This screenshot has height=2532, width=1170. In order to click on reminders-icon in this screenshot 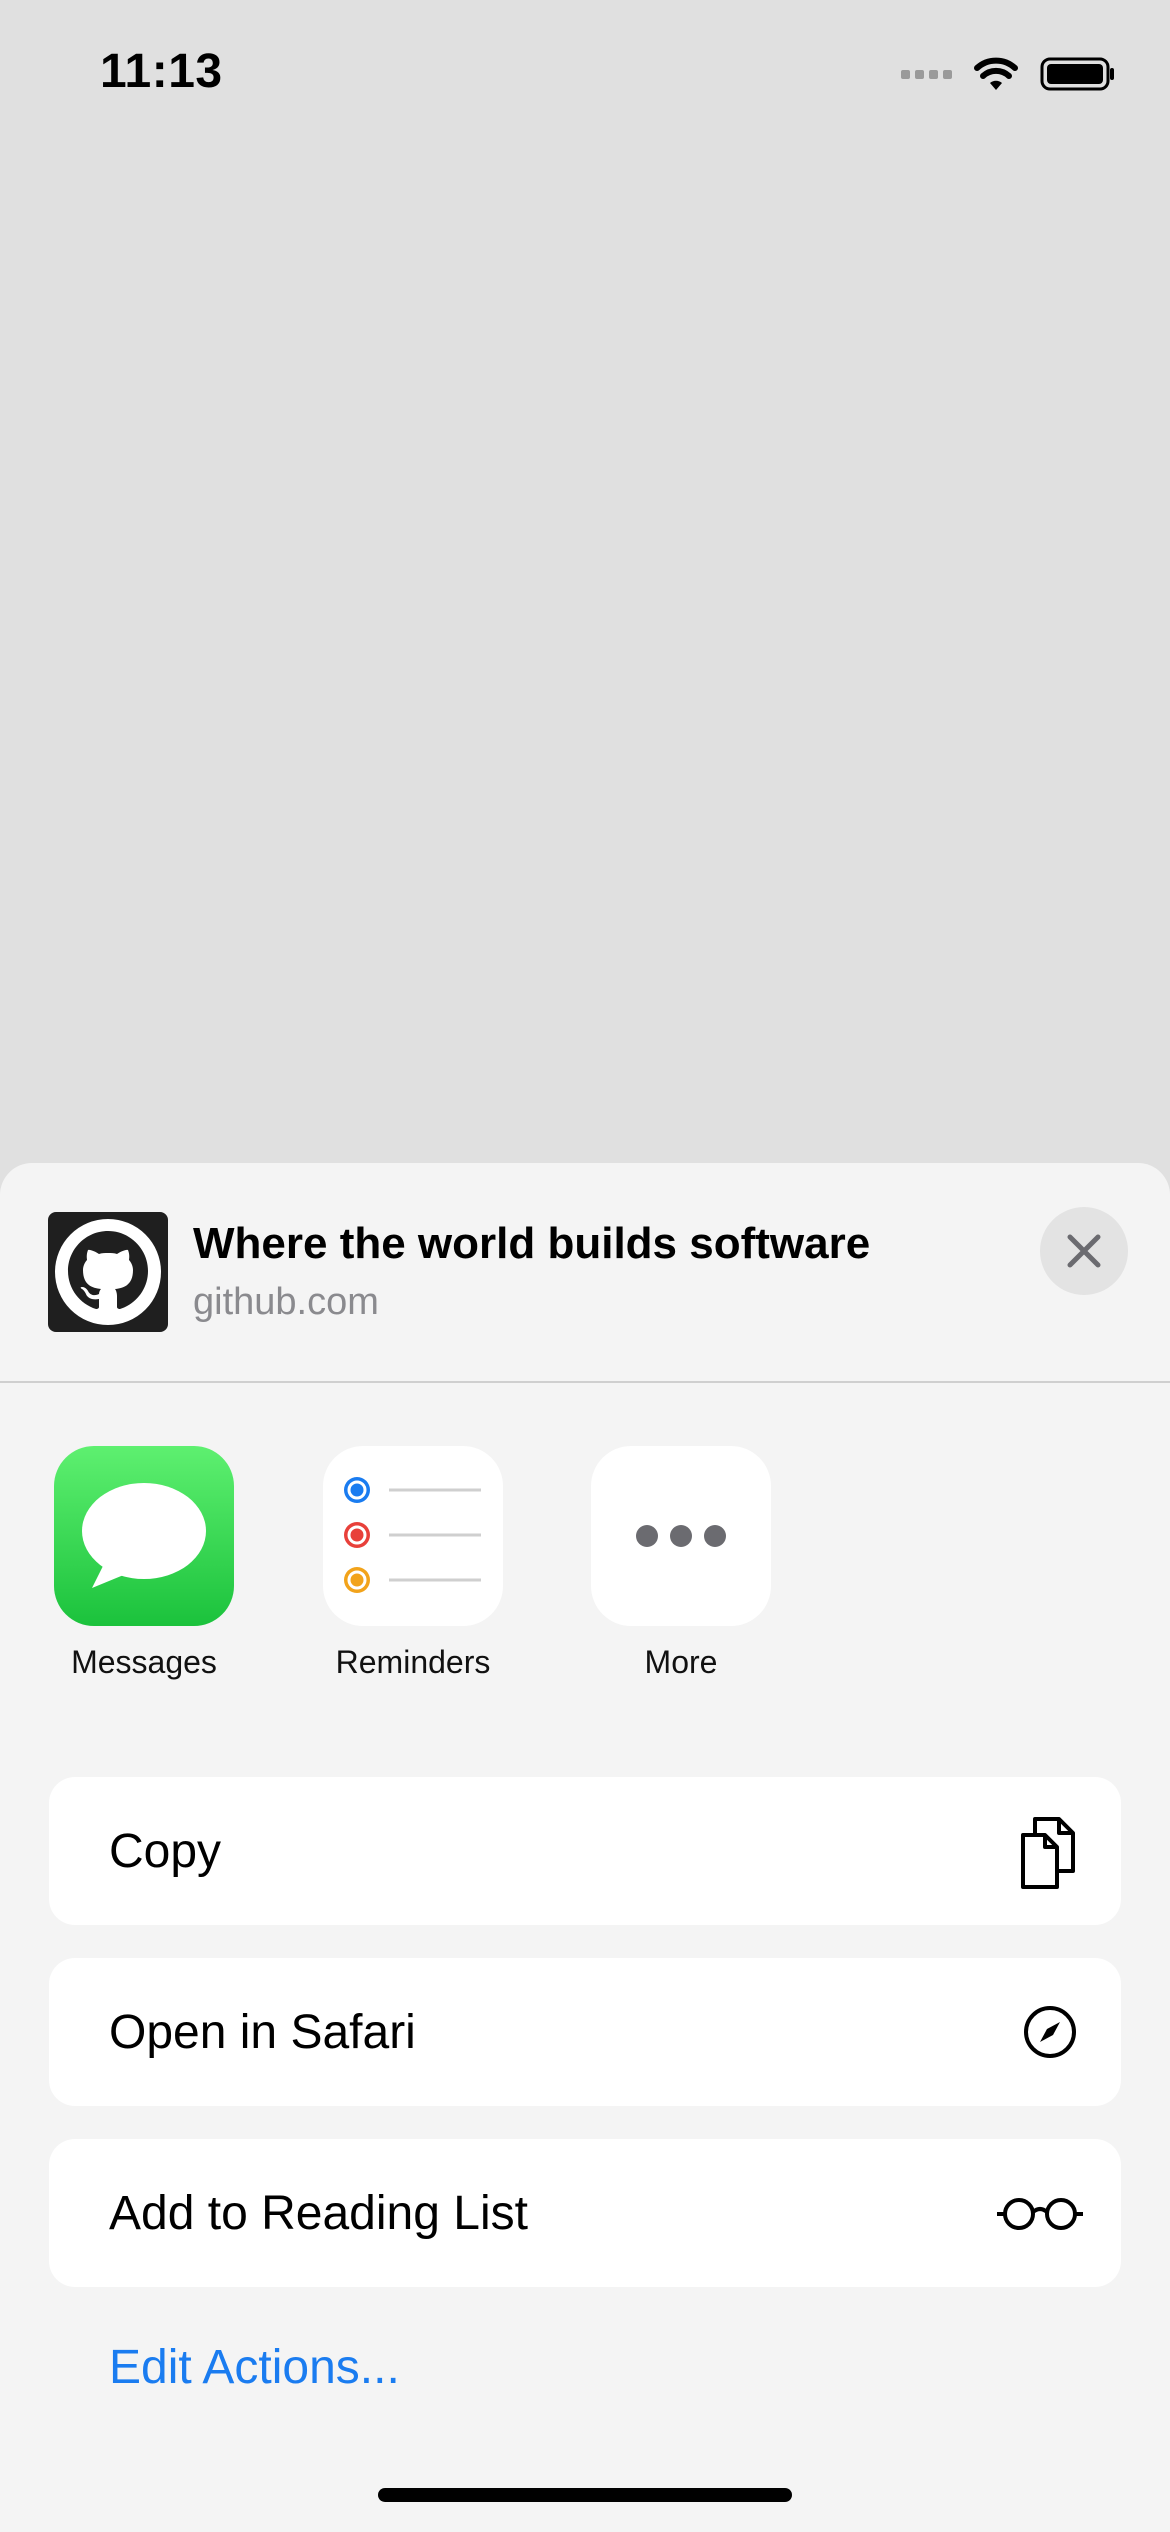, I will do `click(413, 1536)`.